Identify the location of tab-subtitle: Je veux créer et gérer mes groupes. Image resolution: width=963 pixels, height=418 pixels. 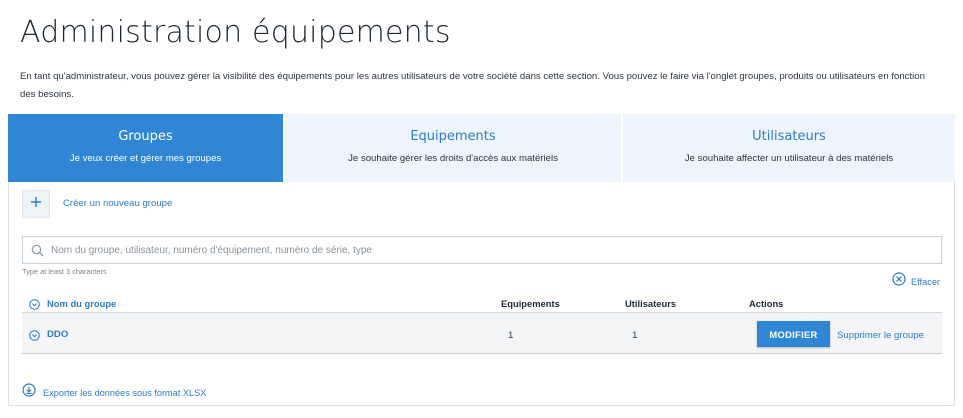
(145, 158).